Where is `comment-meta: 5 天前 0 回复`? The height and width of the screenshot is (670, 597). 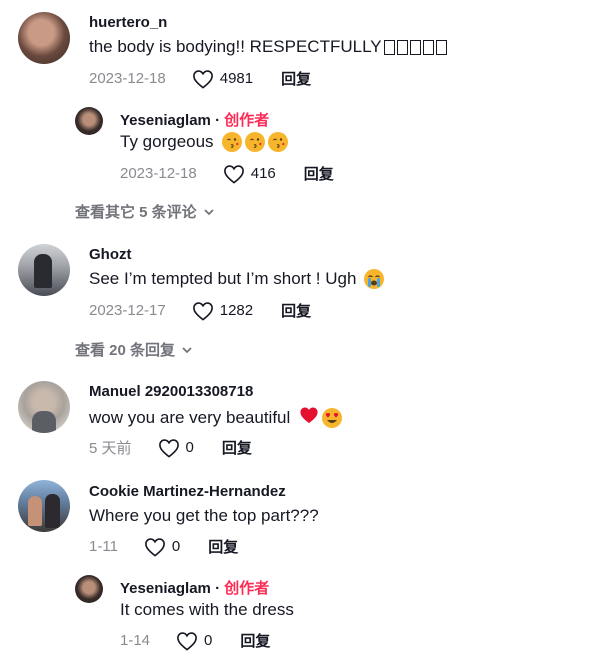 comment-meta: 5 天前 0 回复 is located at coordinates (170, 447).